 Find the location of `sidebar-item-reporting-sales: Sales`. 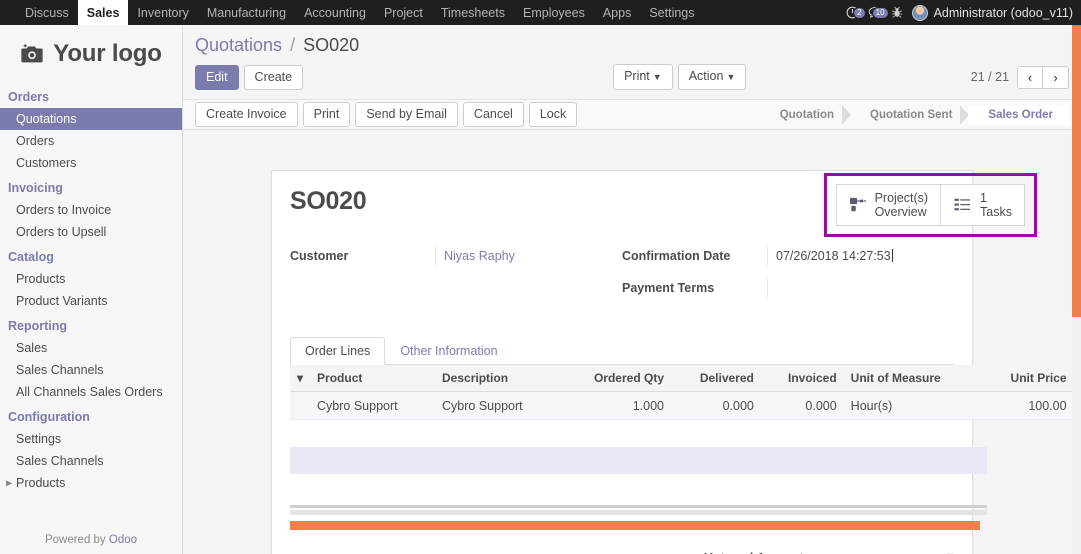

sidebar-item-reporting-sales: Sales is located at coordinates (91, 348).